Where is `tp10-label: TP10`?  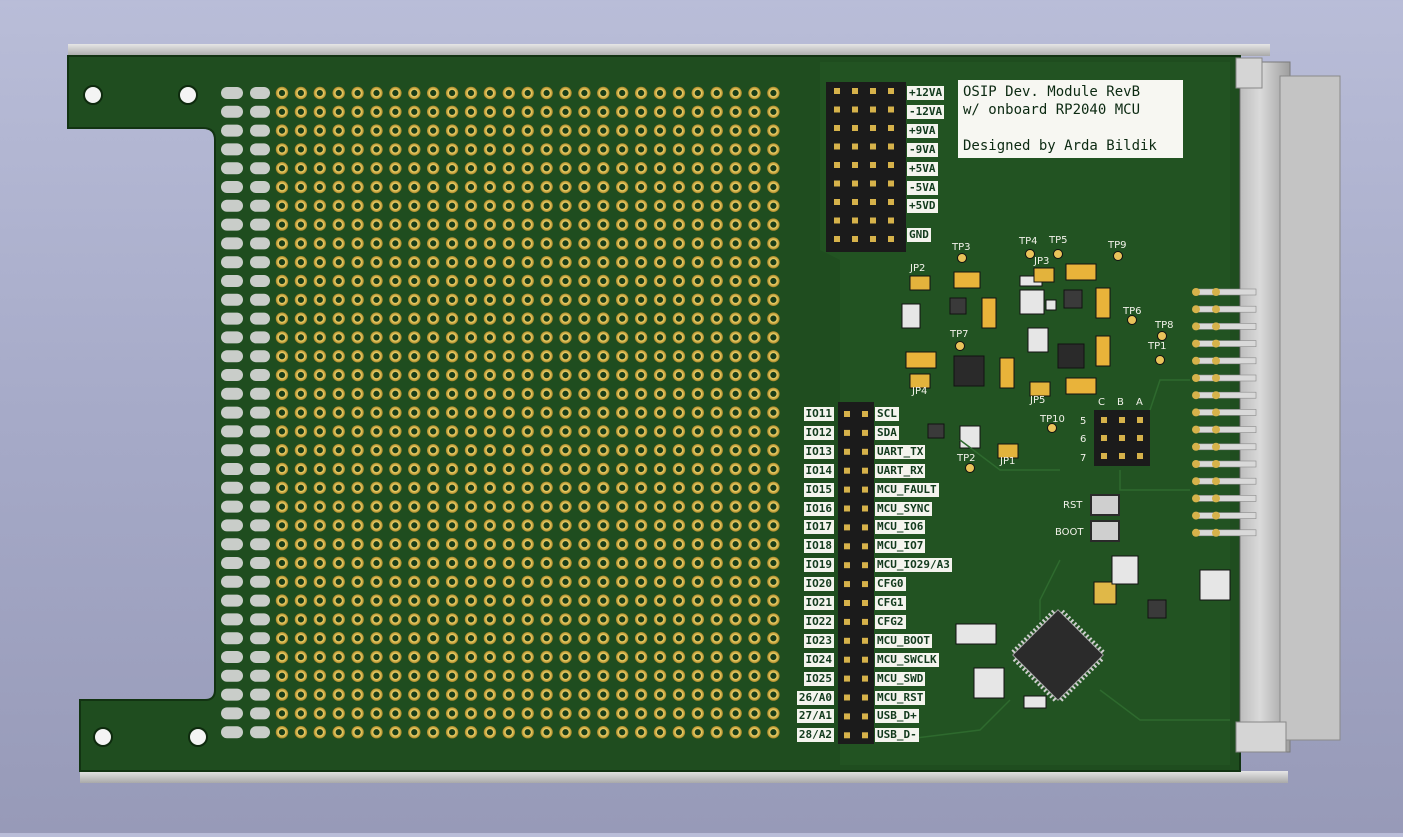
tp10-label: TP10 is located at coordinates (1052, 419).